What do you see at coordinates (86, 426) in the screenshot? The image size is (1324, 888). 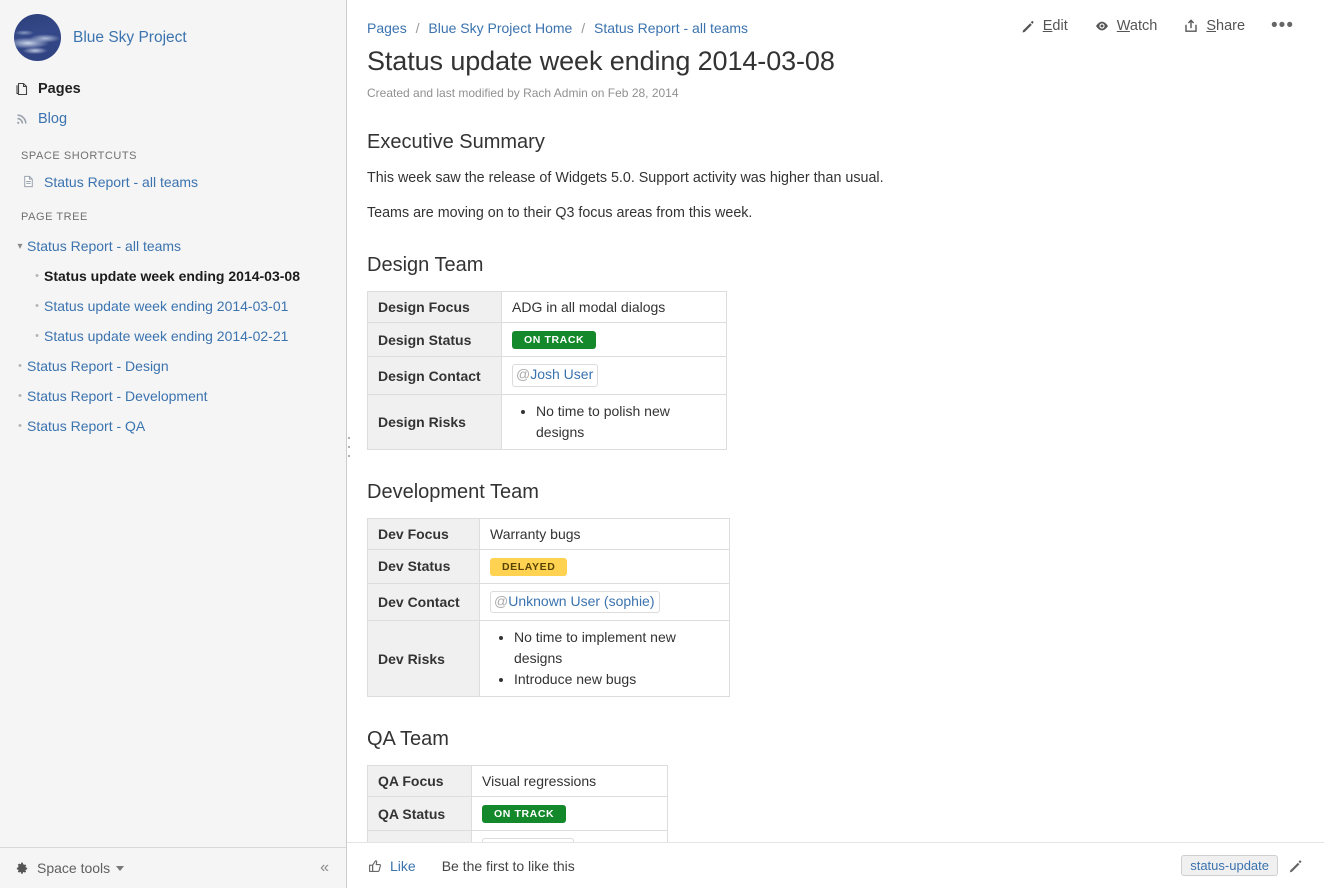 I see `tree-item-label: Status Report - QA` at bounding box center [86, 426].